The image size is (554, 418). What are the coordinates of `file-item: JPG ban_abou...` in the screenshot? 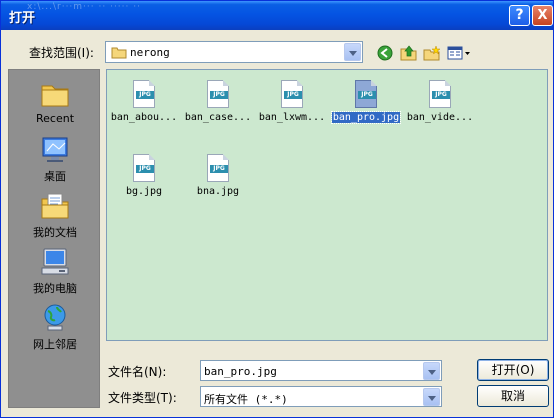 It's located at (144, 101).